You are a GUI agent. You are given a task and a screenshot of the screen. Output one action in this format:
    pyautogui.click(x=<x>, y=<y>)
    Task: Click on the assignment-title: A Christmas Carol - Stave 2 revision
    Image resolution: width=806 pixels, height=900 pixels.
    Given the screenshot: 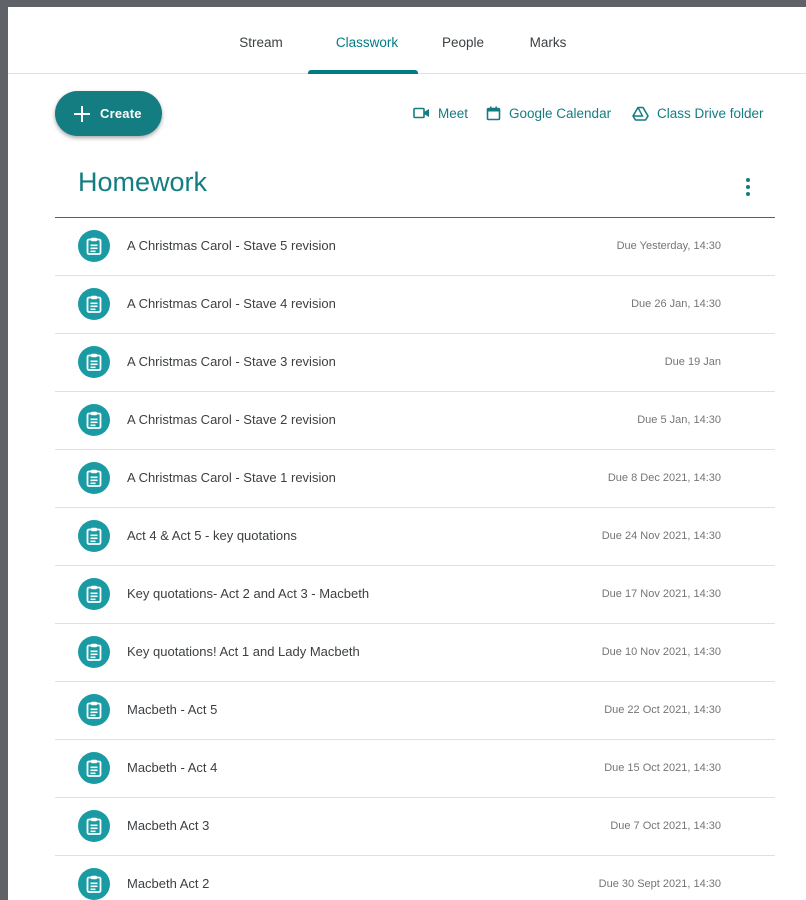 What is the action you would take?
    pyautogui.click(x=231, y=419)
    